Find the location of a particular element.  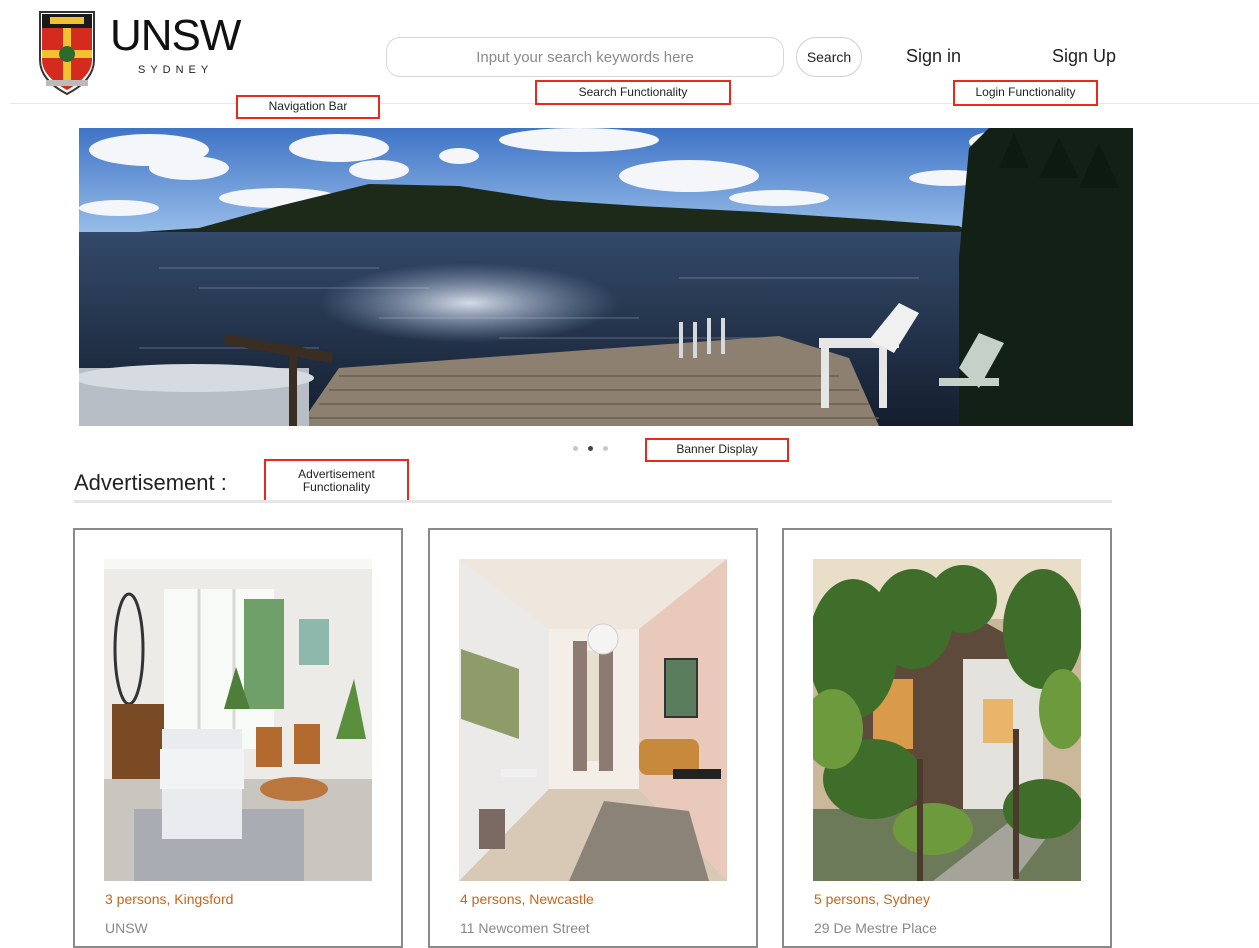

annotation-search-functionality: Search Functionality is located at coordinates (633, 92).